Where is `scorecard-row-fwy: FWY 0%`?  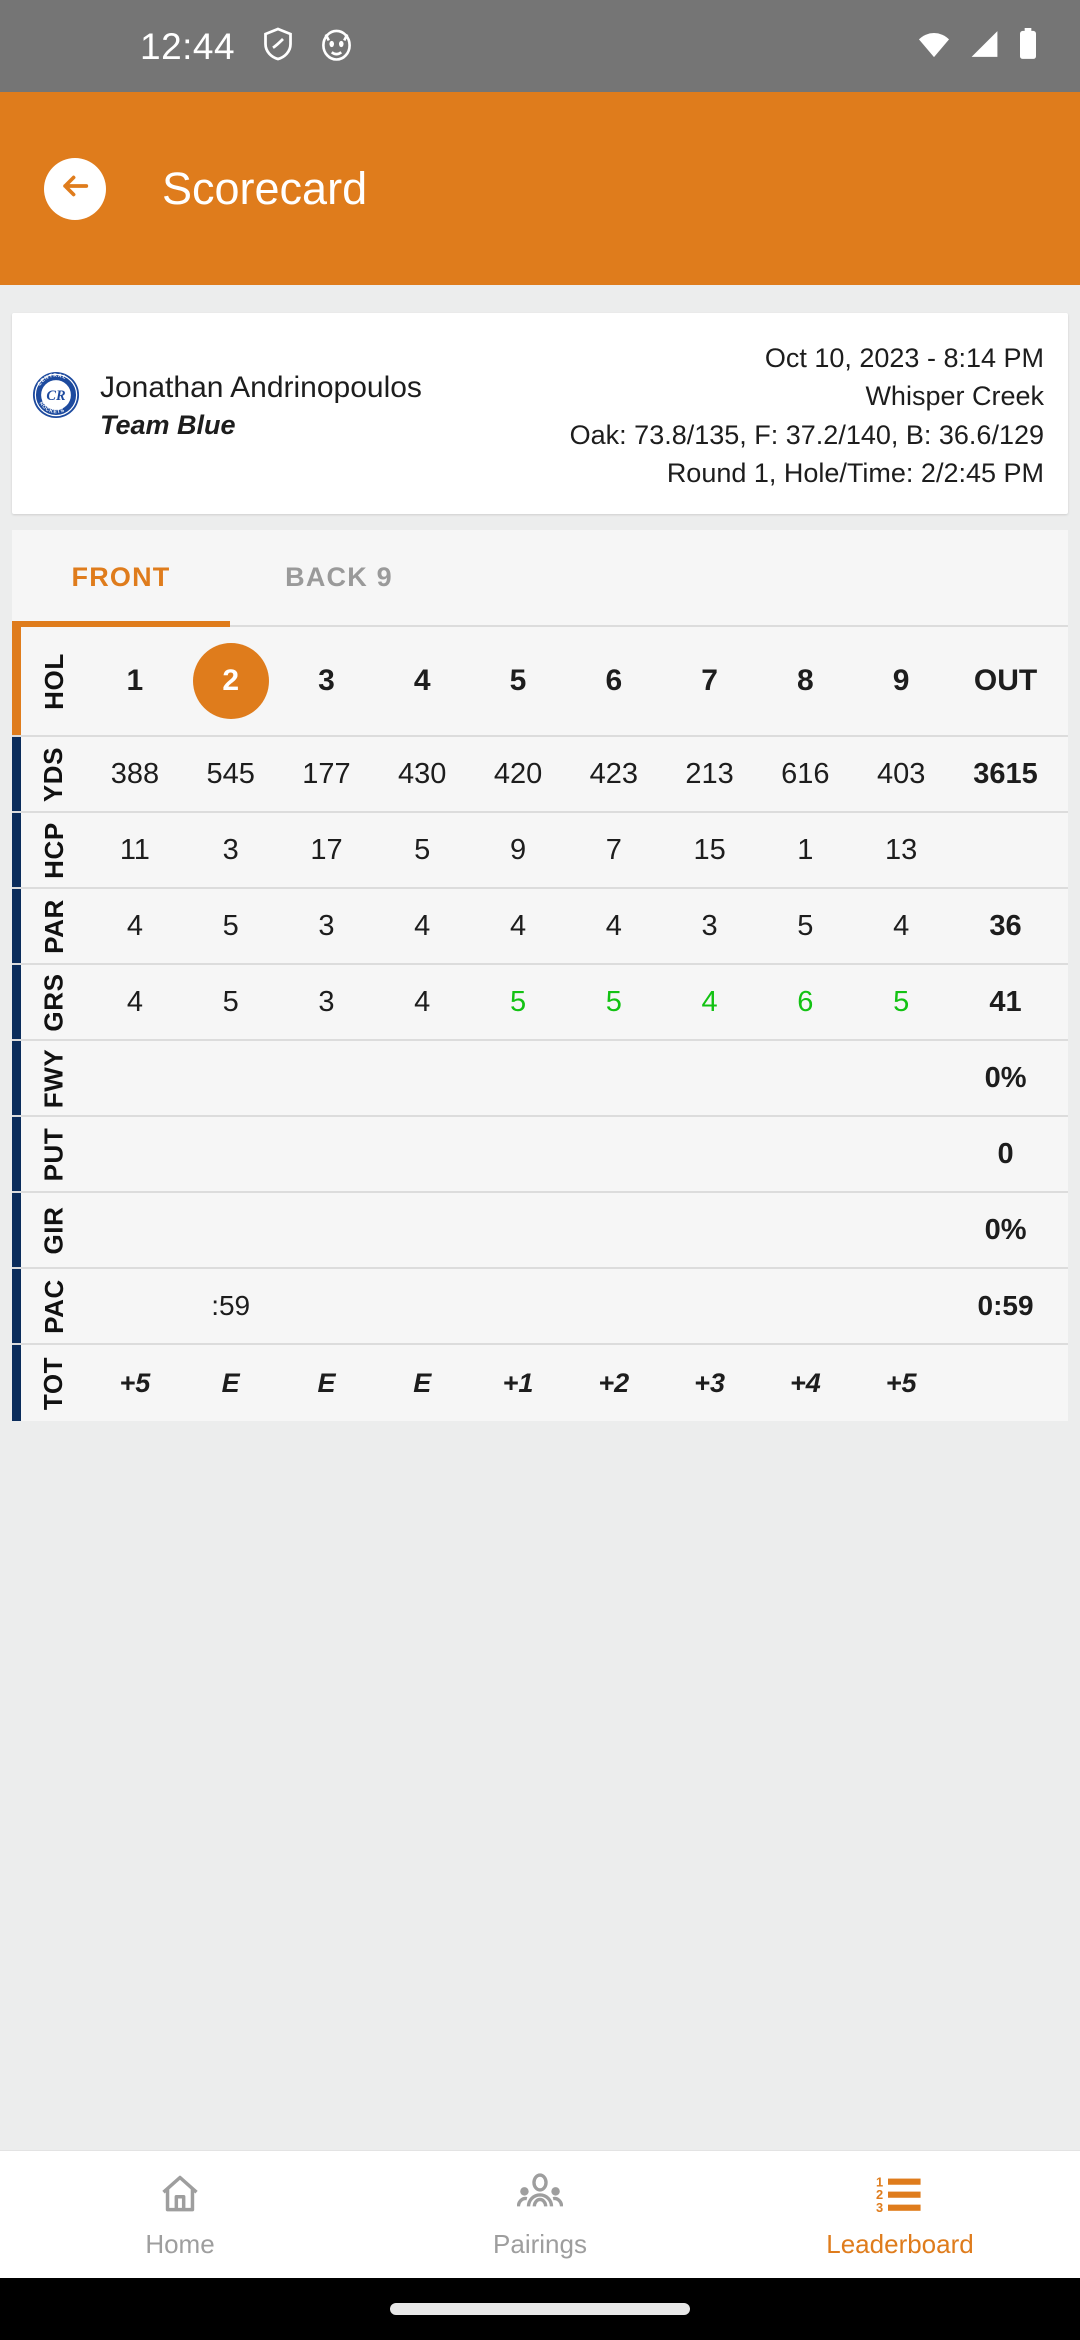
scorecard-row-fwy: FWY 0% is located at coordinates (540, 1079).